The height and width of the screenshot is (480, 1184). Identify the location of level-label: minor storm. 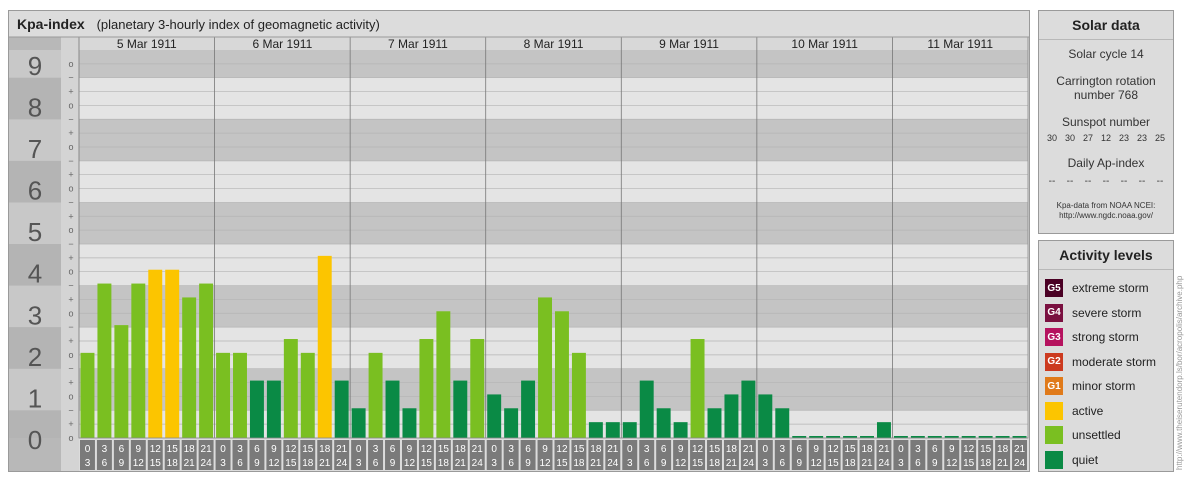
(1104, 386).